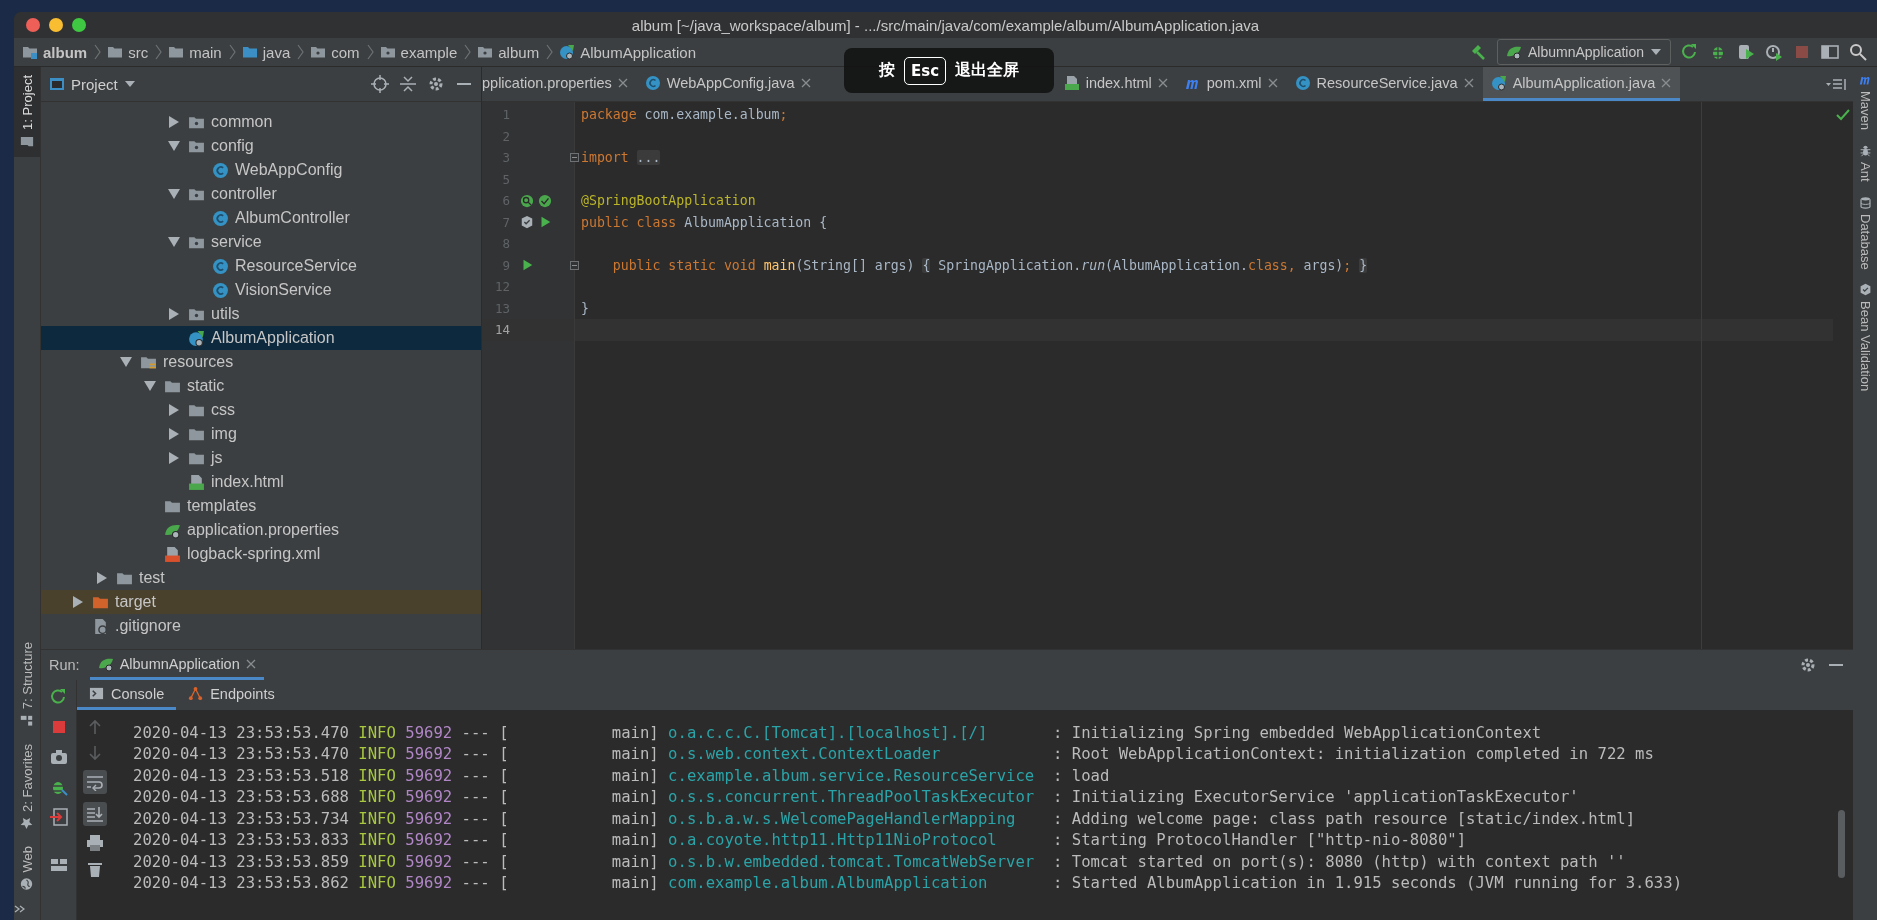 This screenshot has width=1877, height=920. Describe the element at coordinates (261, 194) in the screenshot. I see `tree-item: controller` at that location.